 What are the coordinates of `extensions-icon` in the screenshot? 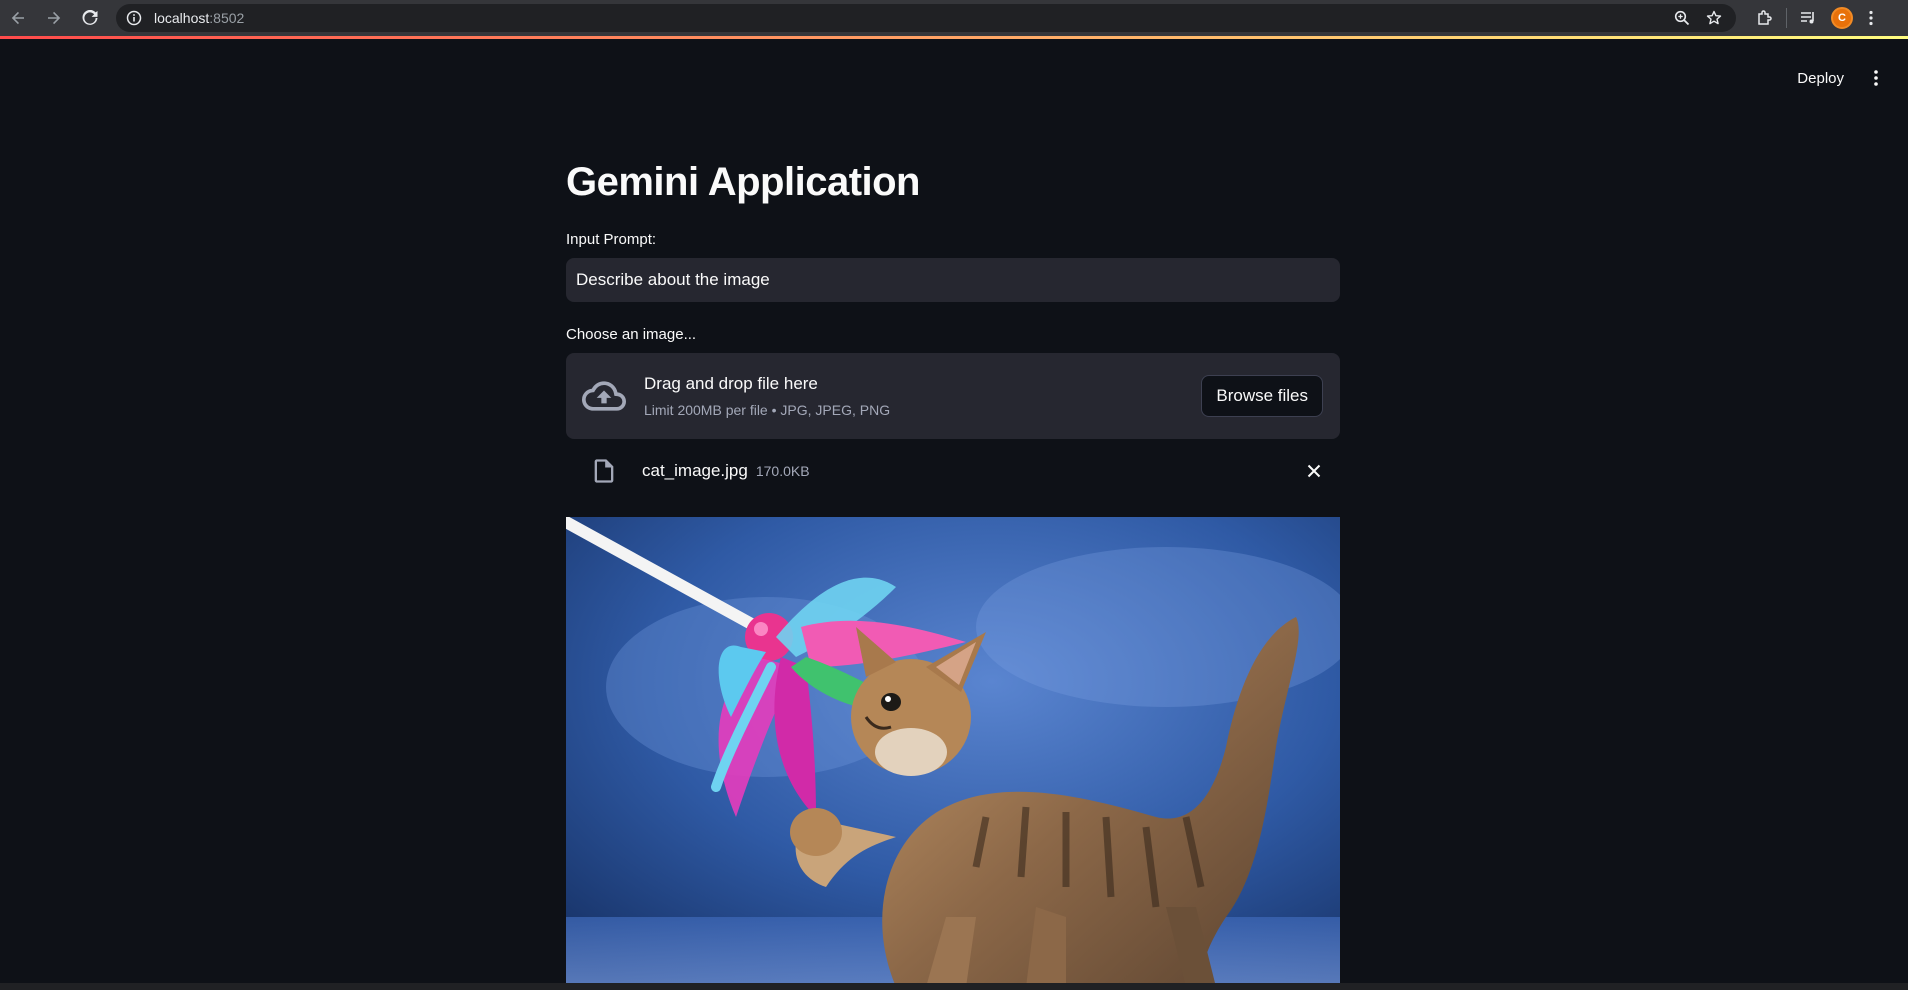 It's located at (1765, 17).